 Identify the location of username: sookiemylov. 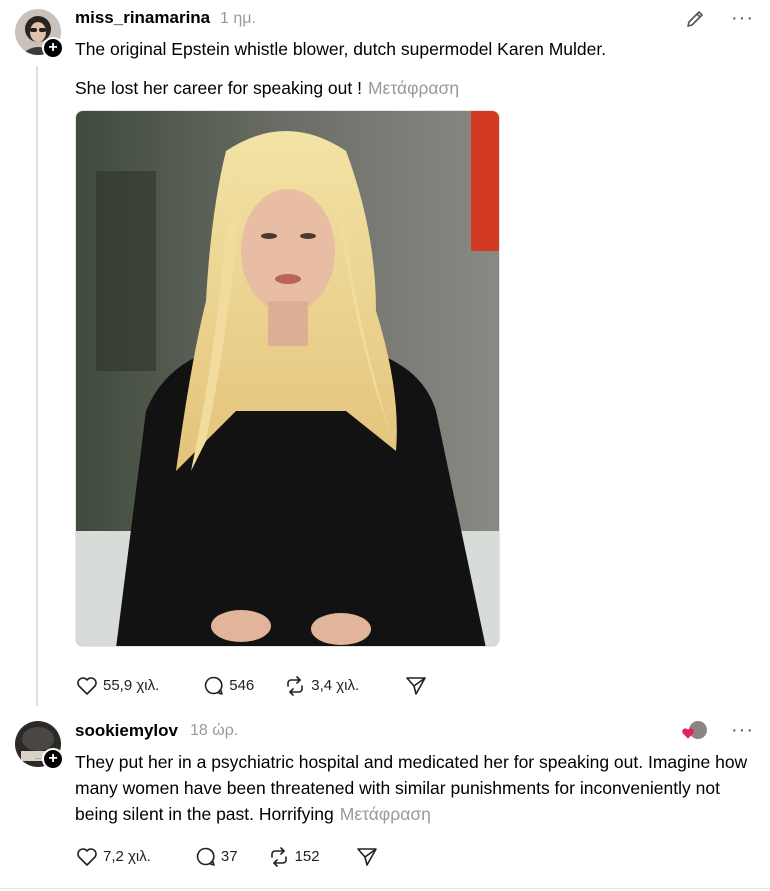
(126, 731).